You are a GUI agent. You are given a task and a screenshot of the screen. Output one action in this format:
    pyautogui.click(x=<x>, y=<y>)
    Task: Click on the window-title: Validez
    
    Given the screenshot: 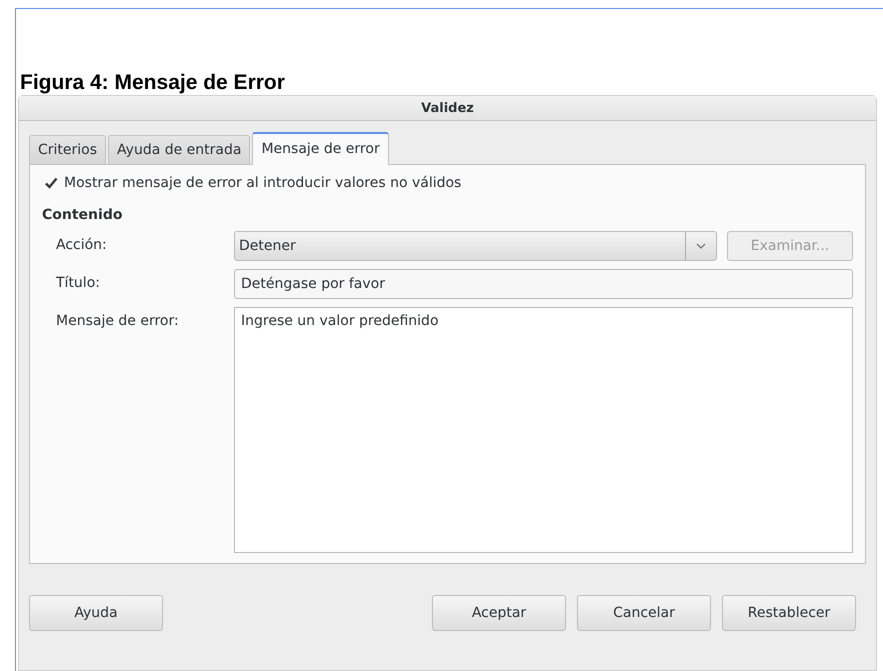 What is the action you would take?
    pyautogui.click(x=447, y=108)
    